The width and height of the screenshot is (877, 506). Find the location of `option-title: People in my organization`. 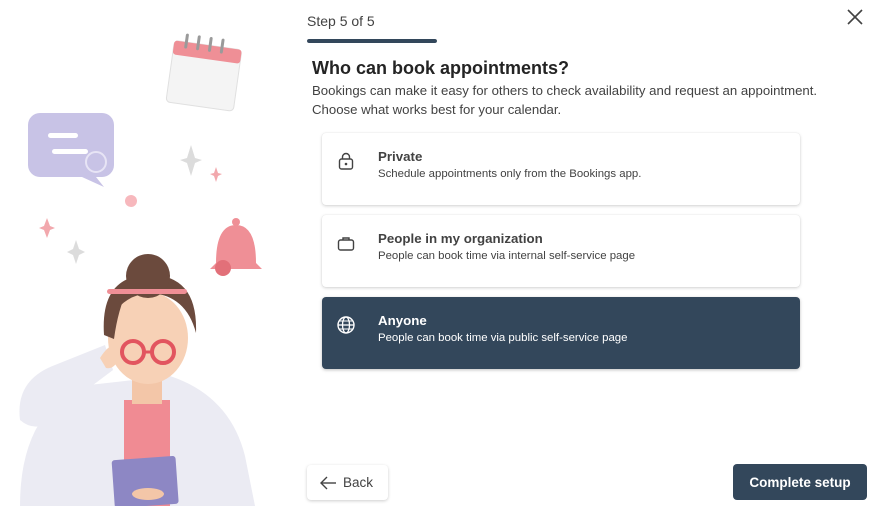

option-title: People in my organization is located at coordinates (460, 238).